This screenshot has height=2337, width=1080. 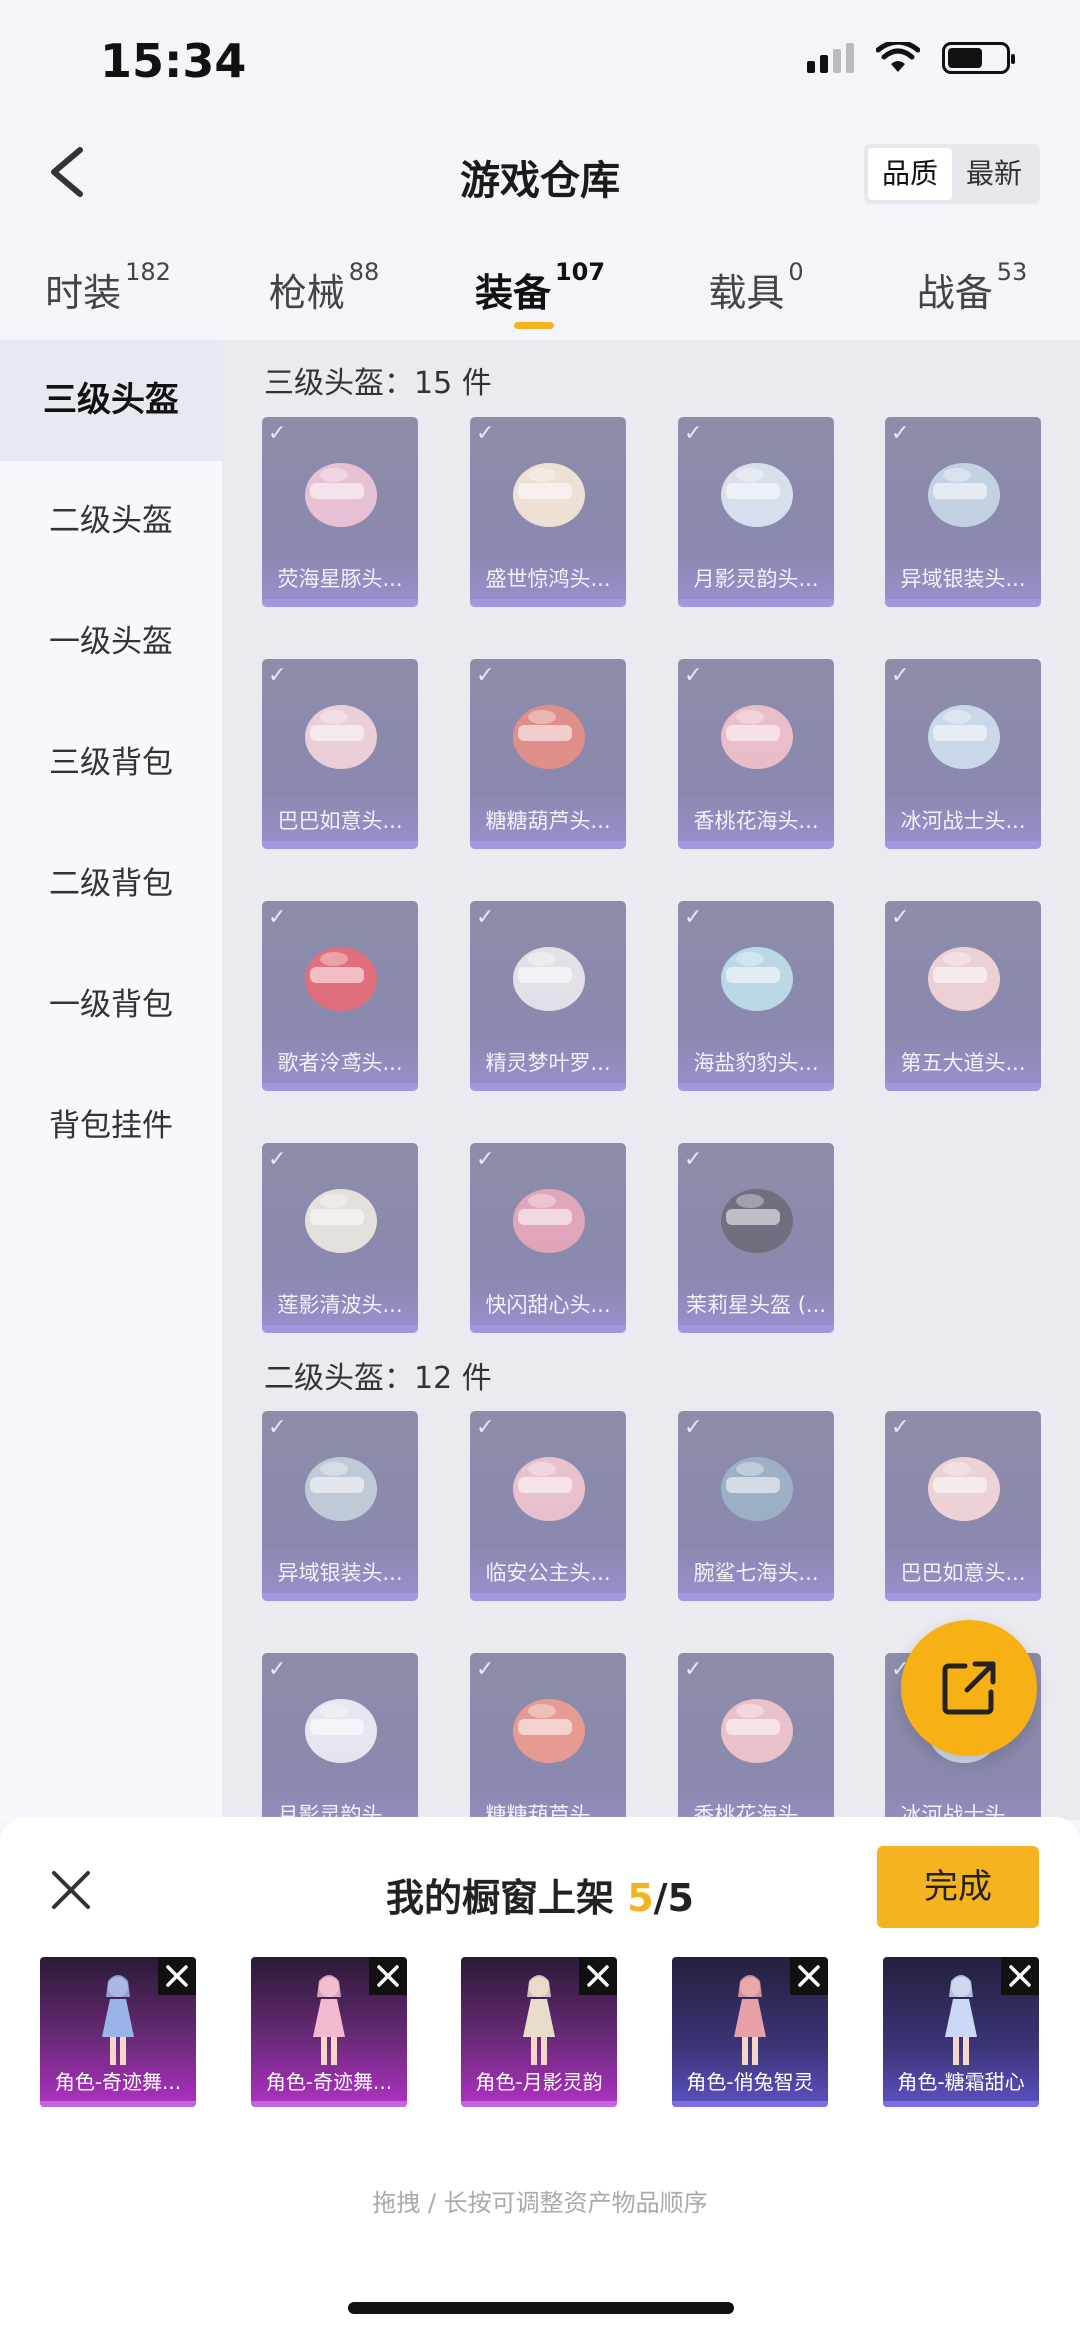 I want to click on signal-icon, so click(x=830, y=58).